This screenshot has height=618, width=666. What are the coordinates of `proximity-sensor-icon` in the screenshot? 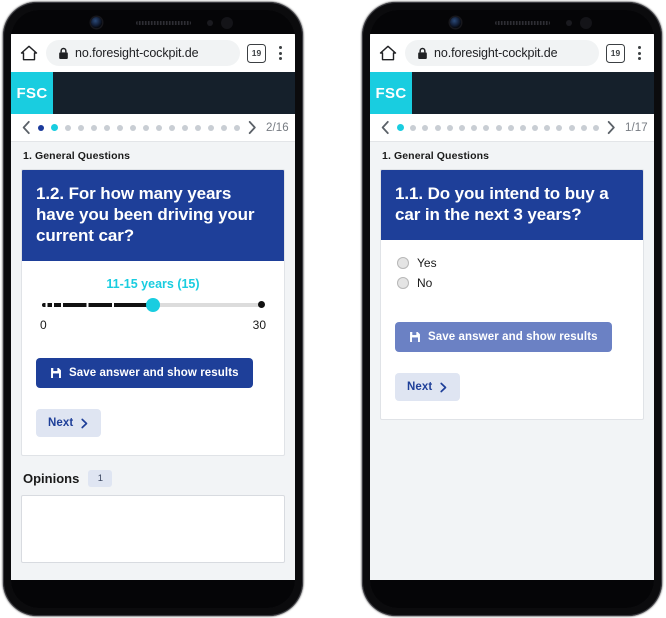 It's located at (569, 23).